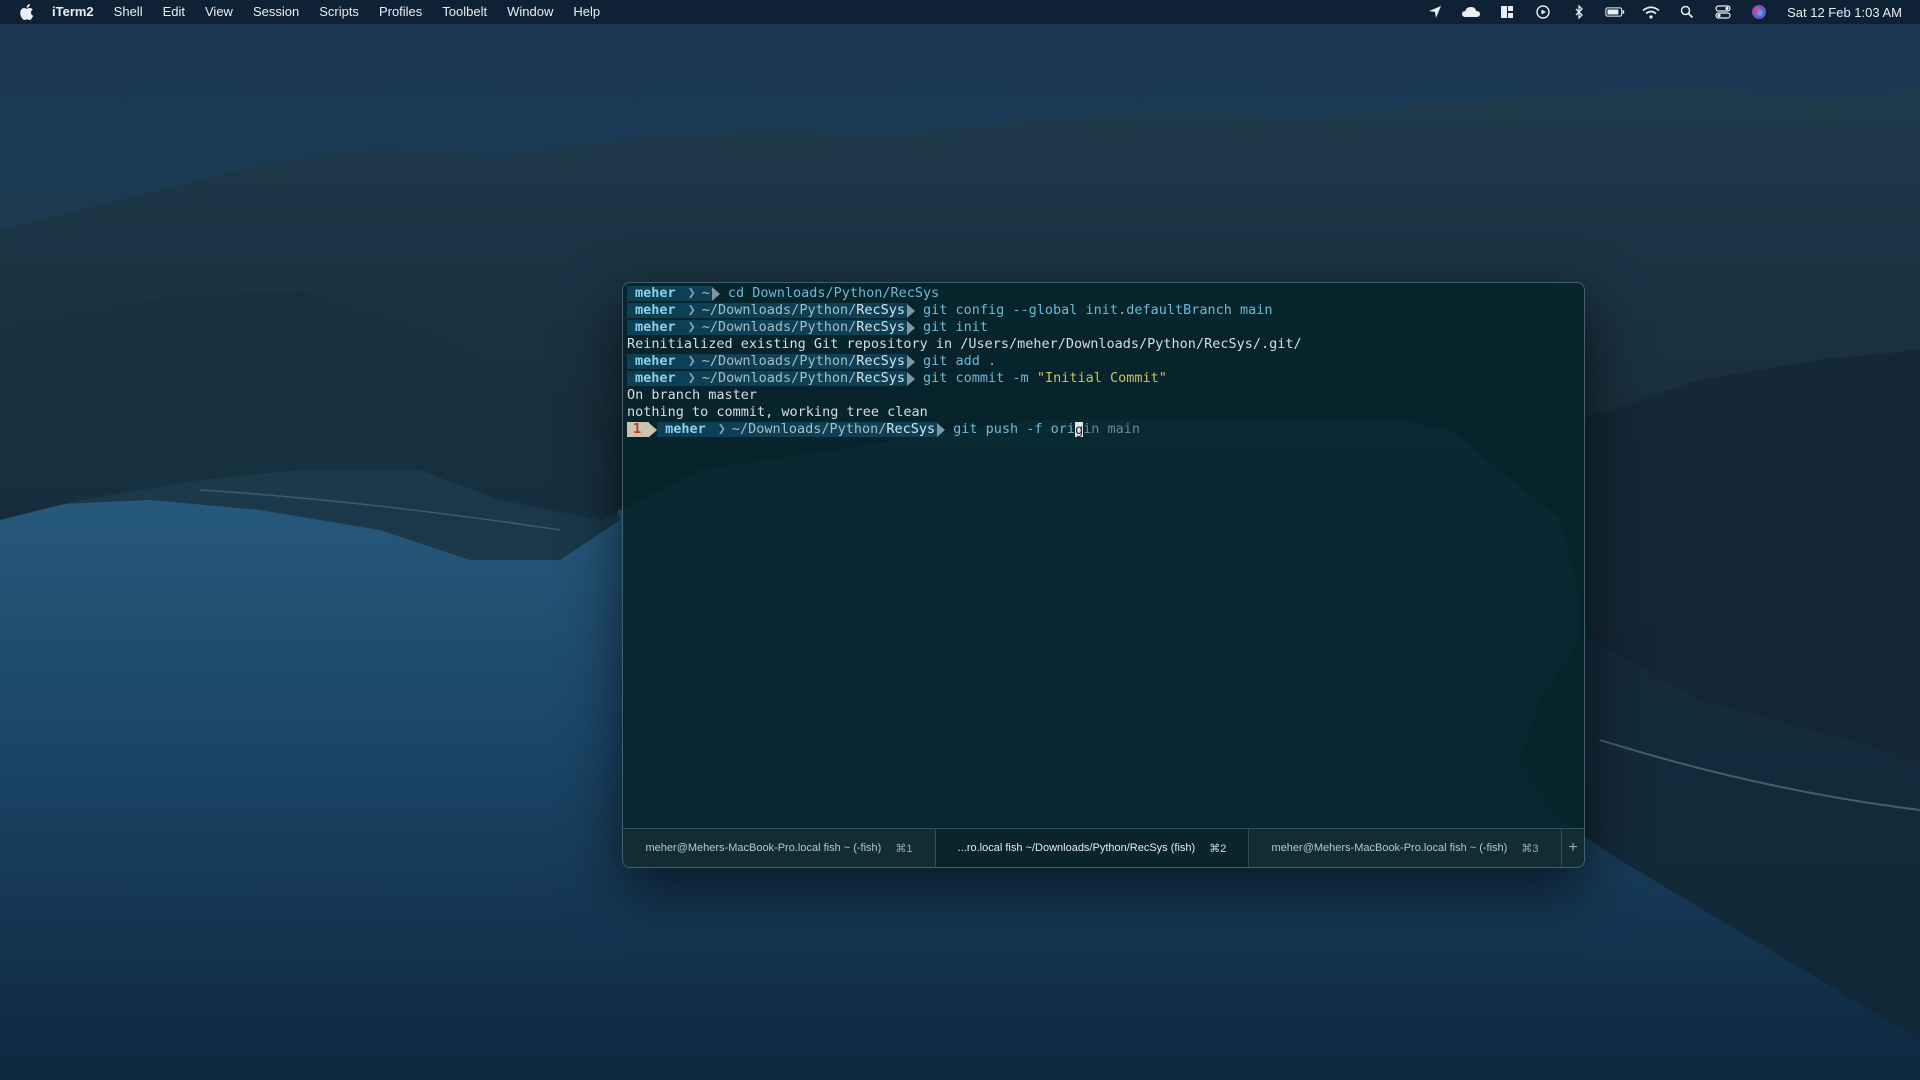 The height and width of the screenshot is (1080, 1920). What do you see at coordinates (1759, 12) in the screenshot?
I see `siri-icon` at bounding box center [1759, 12].